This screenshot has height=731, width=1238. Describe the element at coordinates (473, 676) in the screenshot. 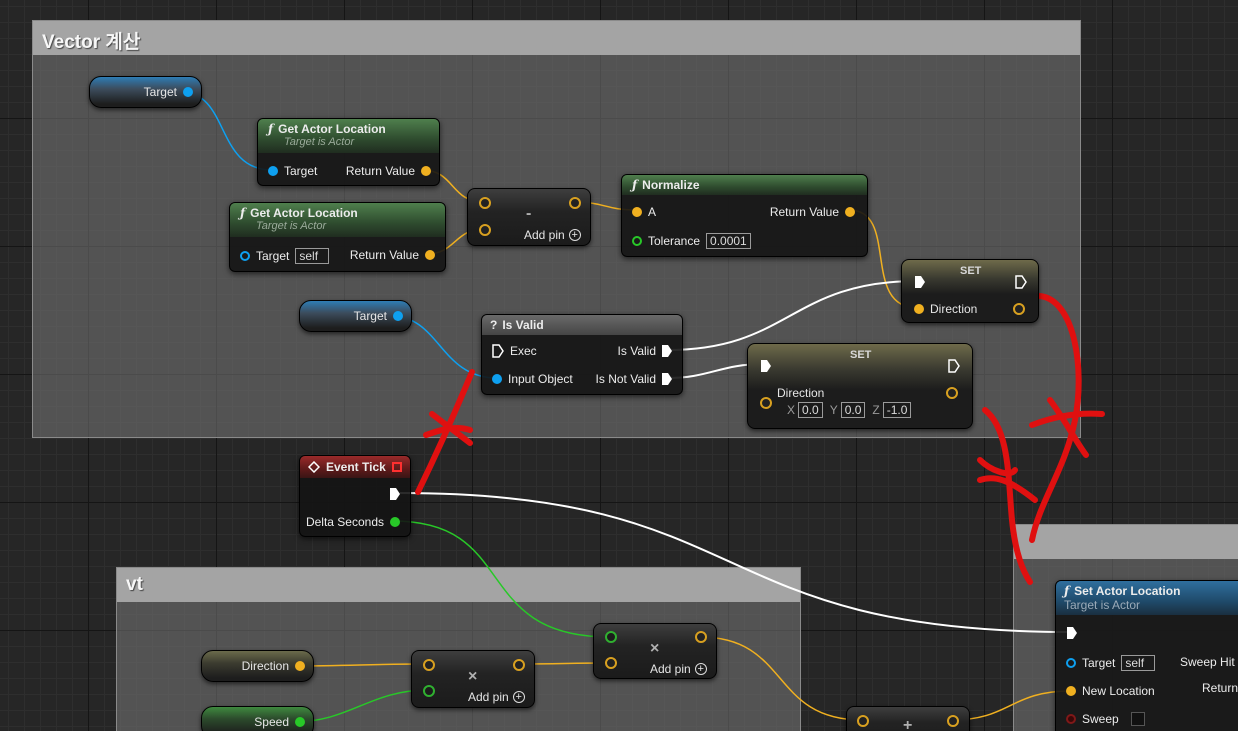

I see `multiply-symbol: ×` at that location.